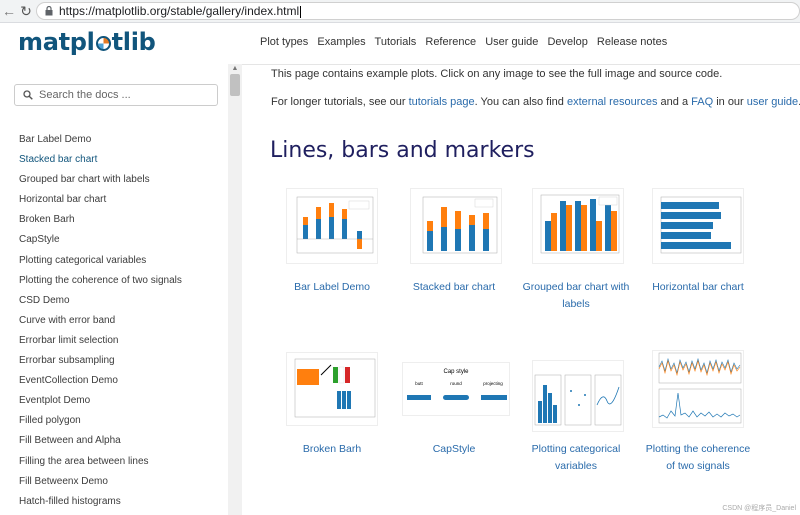 This screenshot has height=515, width=800. I want to click on sidebar-item-eventcollection: EventCollection Demo, so click(121, 383).